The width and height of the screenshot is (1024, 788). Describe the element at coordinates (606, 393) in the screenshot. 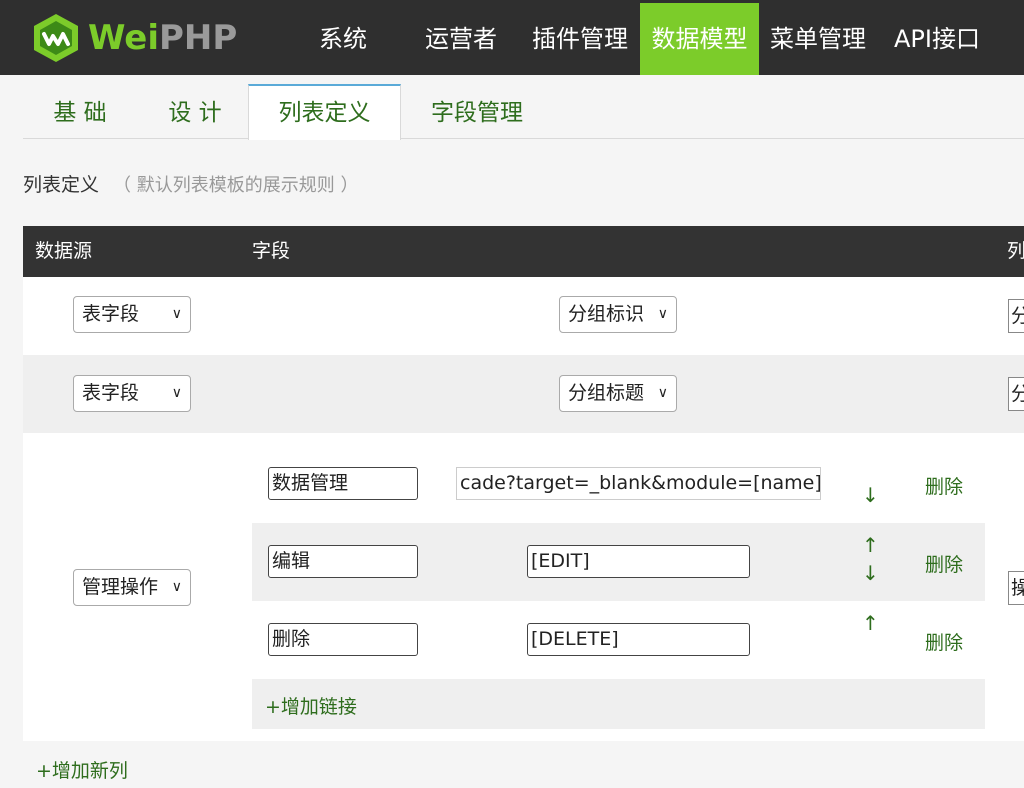

I see `field-select-value: 分组标题` at that location.